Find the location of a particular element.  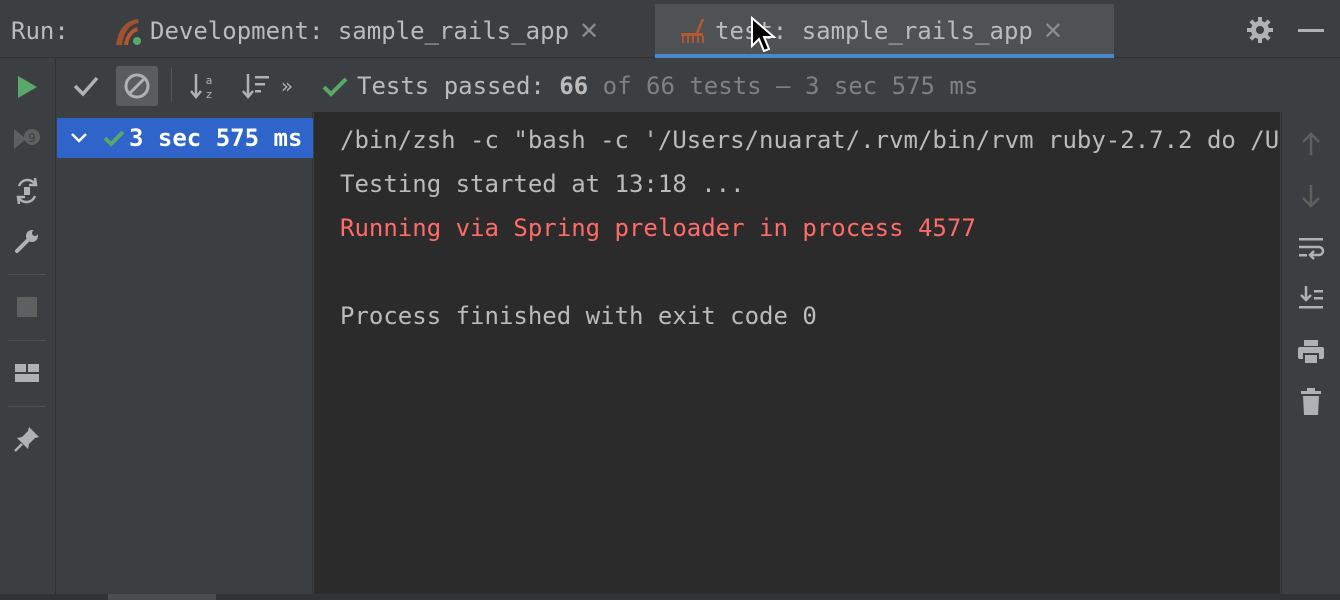

restore-layout-button is located at coordinates (27, 373).